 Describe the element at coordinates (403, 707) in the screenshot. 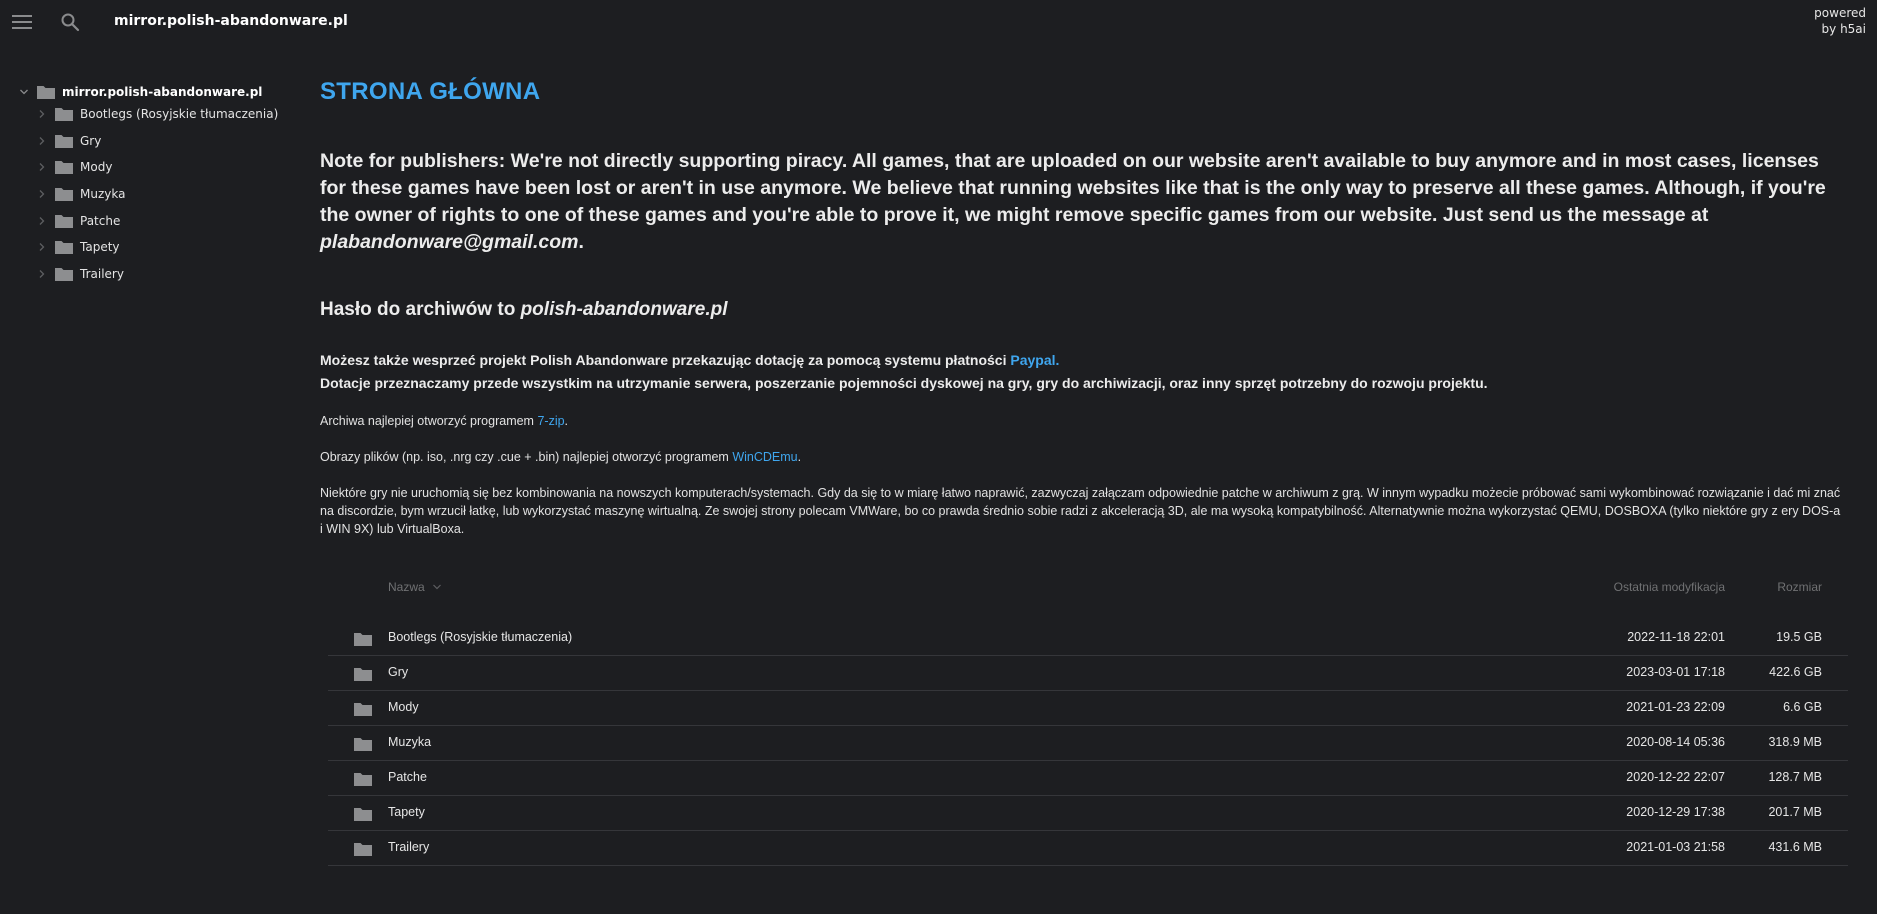

I see `row-name: Mody` at that location.